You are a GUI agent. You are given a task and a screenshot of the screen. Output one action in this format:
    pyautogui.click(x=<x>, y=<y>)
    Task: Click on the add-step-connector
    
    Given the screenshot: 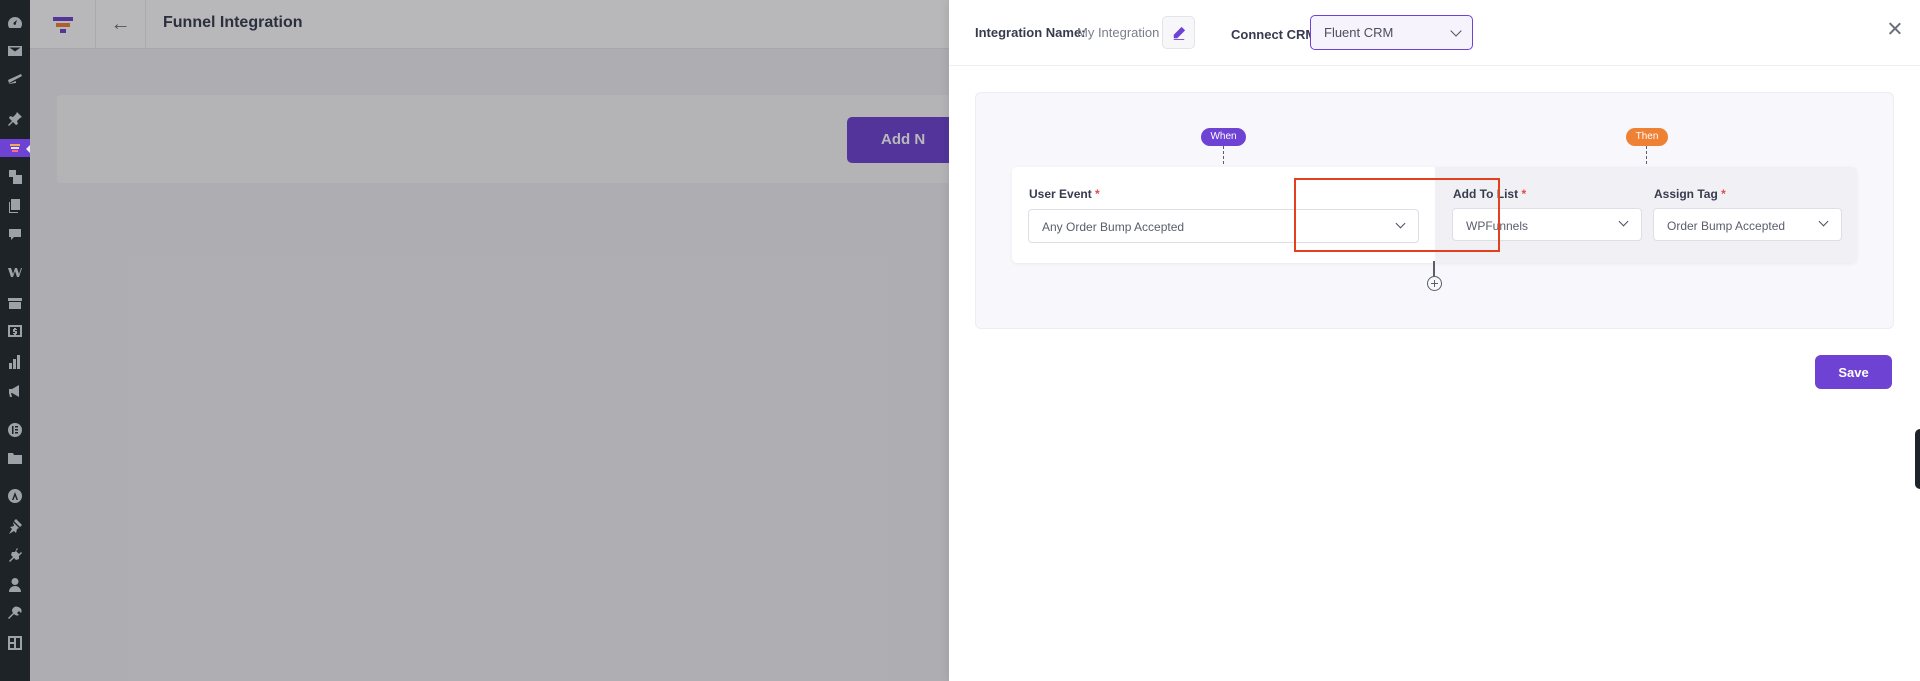 What is the action you would take?
    pyautogui.click(x=1434, y=268)
    